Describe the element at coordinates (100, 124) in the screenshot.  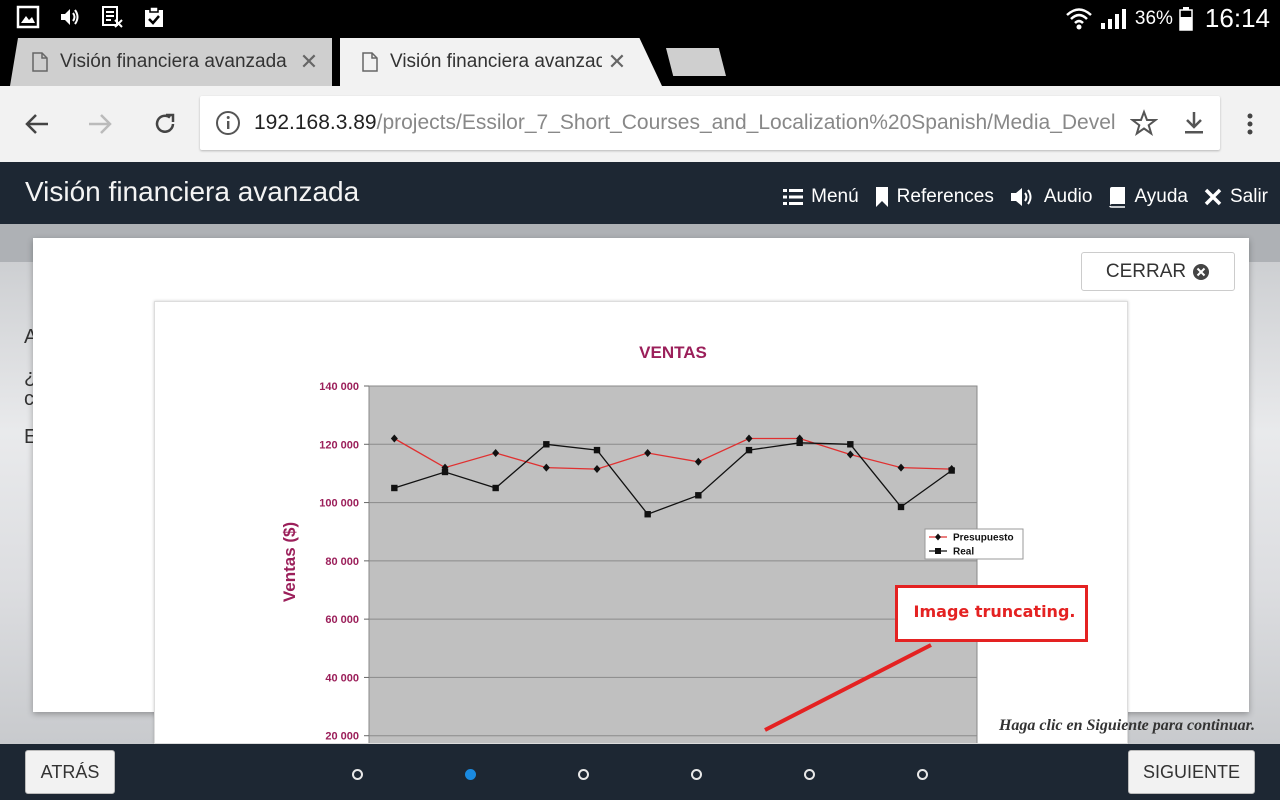
I see `forward-arrow-icon` at that location.